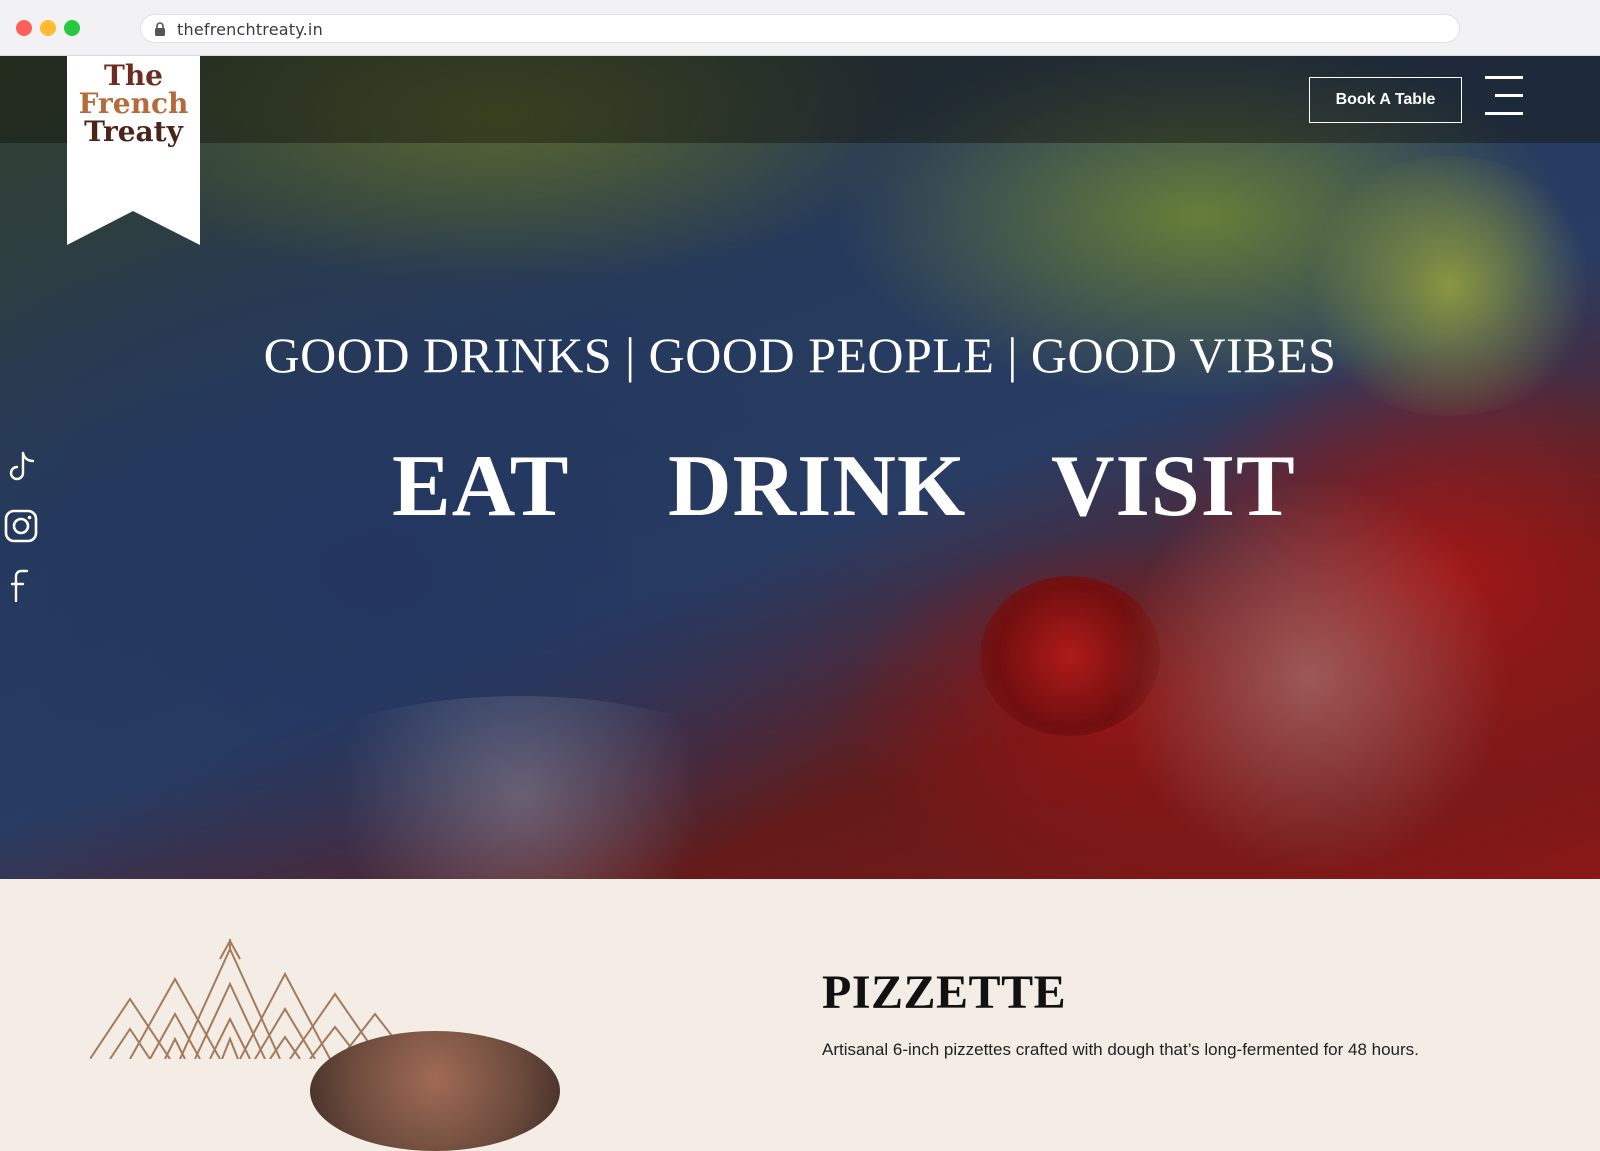  I want to click on site-logo: The French Treaty, so click(133, 122).